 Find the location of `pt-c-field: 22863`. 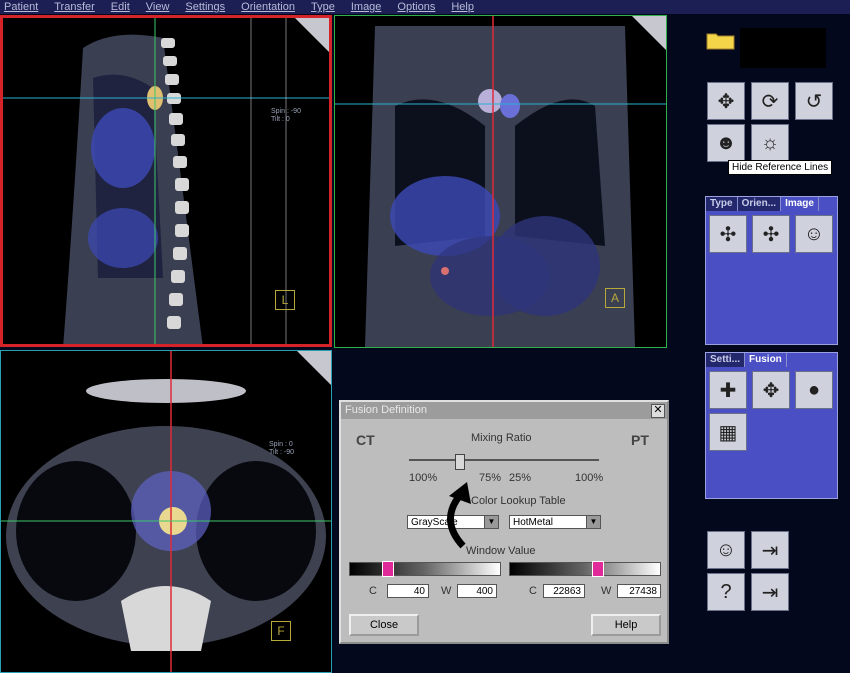

pt-c-field: 22863 is located at coordinates (564, 591).